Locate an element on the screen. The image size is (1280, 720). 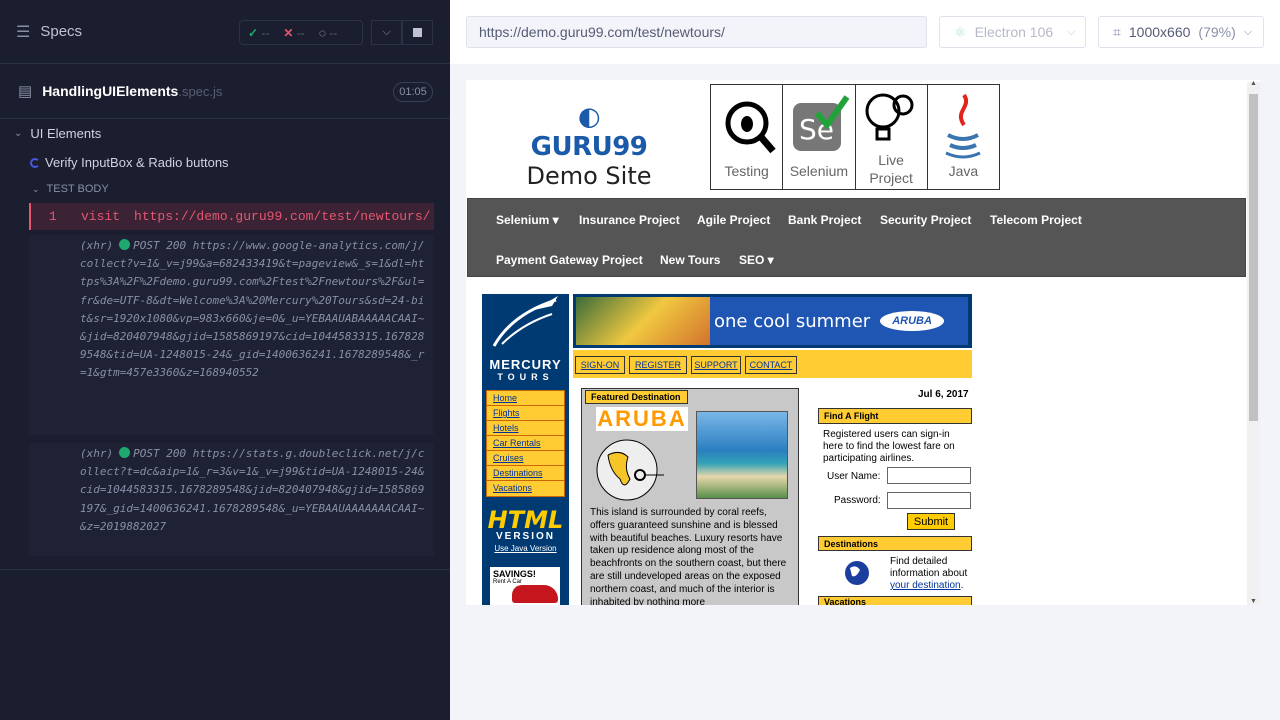
mercury-brand-sub: TOURS is located at coordinates (525, 377).